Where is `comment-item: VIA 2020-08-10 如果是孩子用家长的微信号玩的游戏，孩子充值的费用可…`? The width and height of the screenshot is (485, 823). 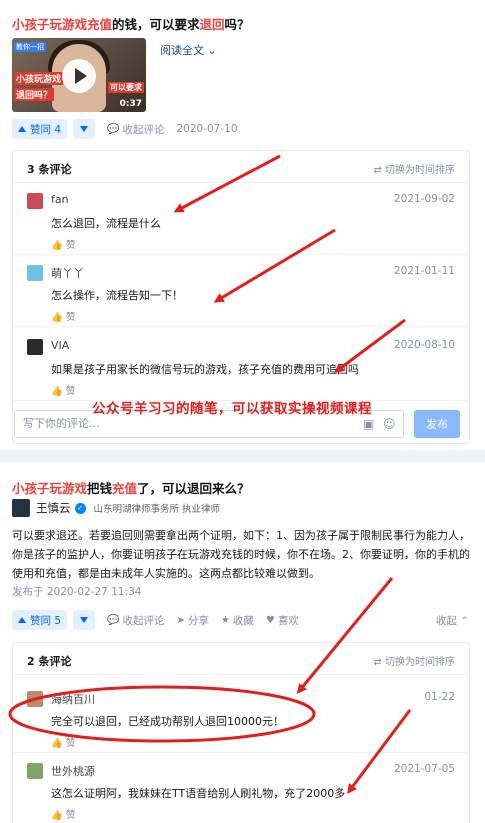 comment-item: VIA 2020-08-10 如果是孩子用家长的微信号玩的游戏，孩子充值的费用可… is located at coordinates (241, 366).